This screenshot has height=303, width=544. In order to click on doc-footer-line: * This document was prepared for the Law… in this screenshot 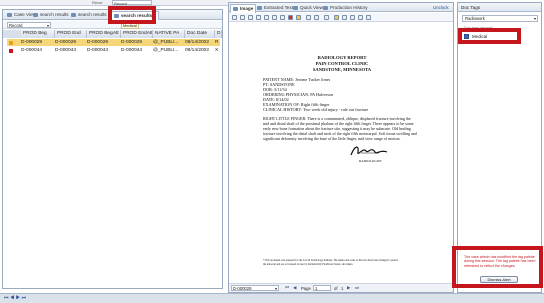, I will do `click(331, 260)`.